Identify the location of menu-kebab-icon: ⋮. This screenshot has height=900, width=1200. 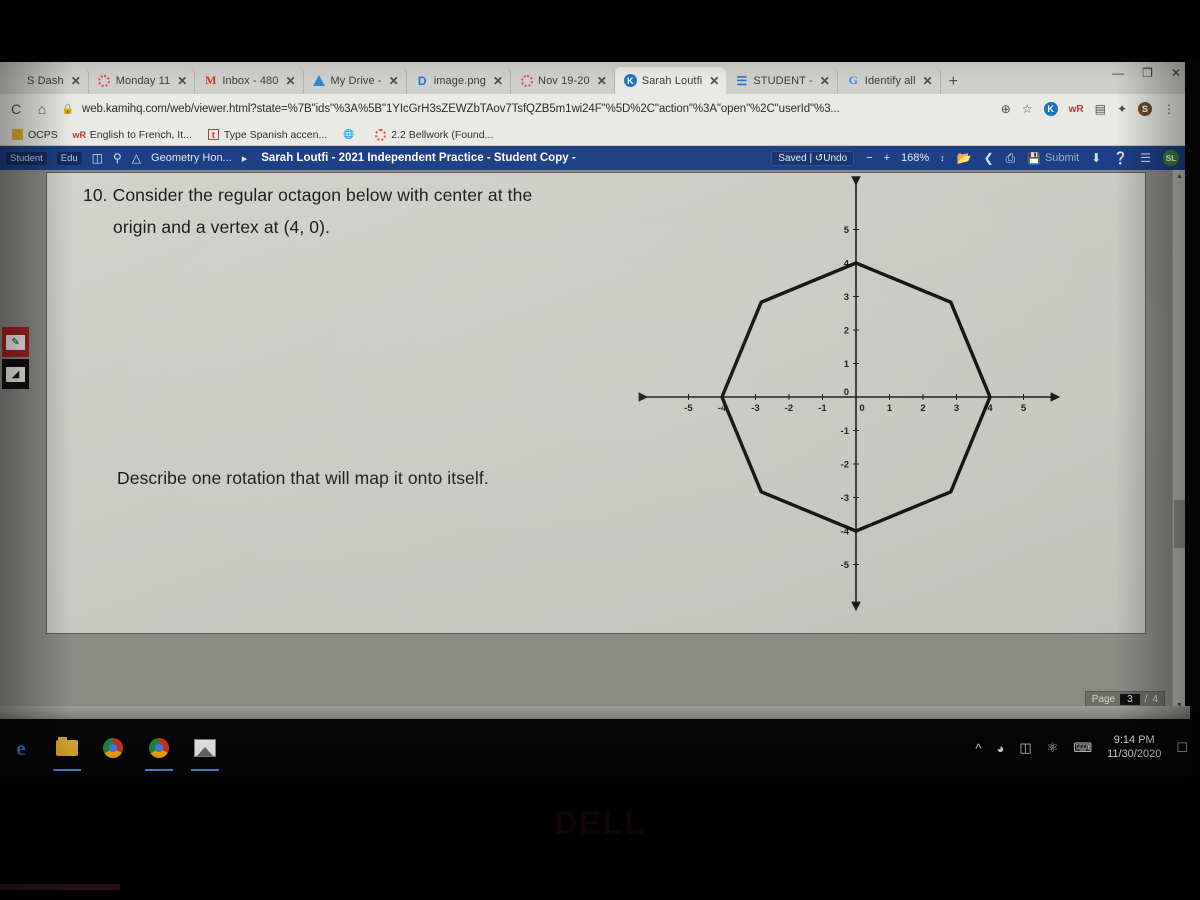
(1169, 109).